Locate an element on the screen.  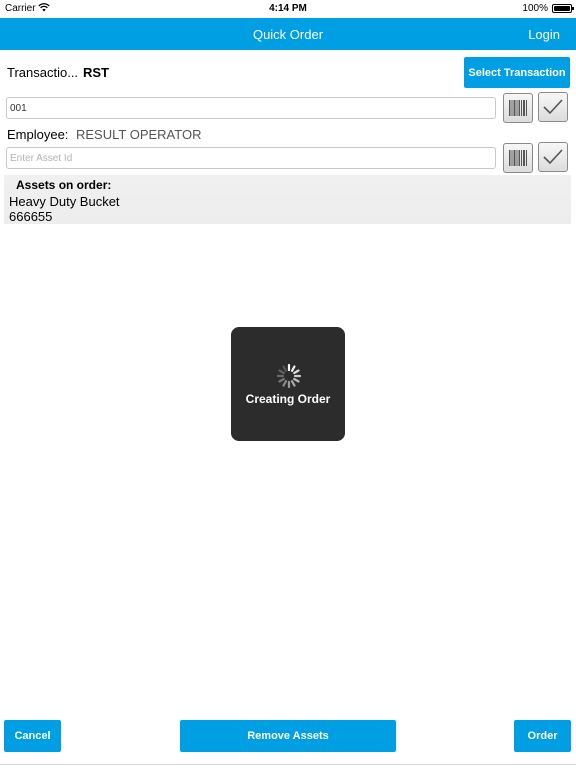
scan-transaction-button is located at coordinates (518, 108).